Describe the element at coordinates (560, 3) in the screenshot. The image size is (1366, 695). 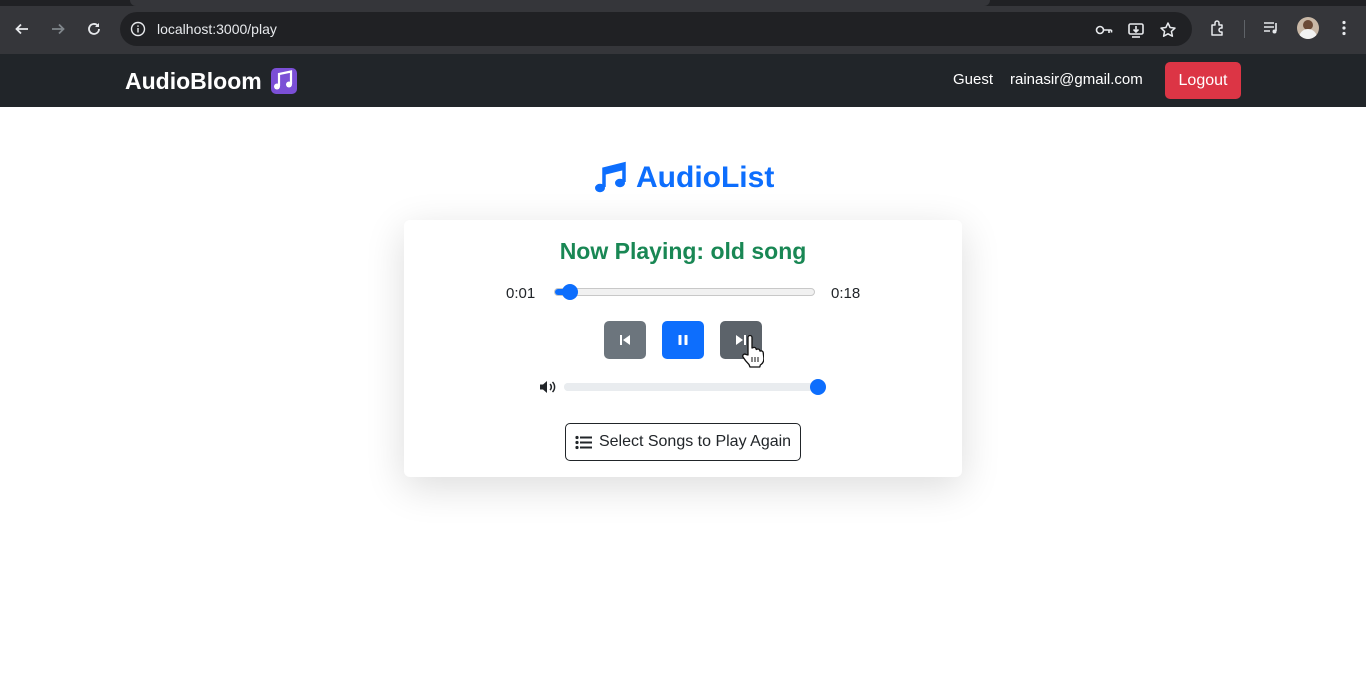
I see `active-tab` at that location.